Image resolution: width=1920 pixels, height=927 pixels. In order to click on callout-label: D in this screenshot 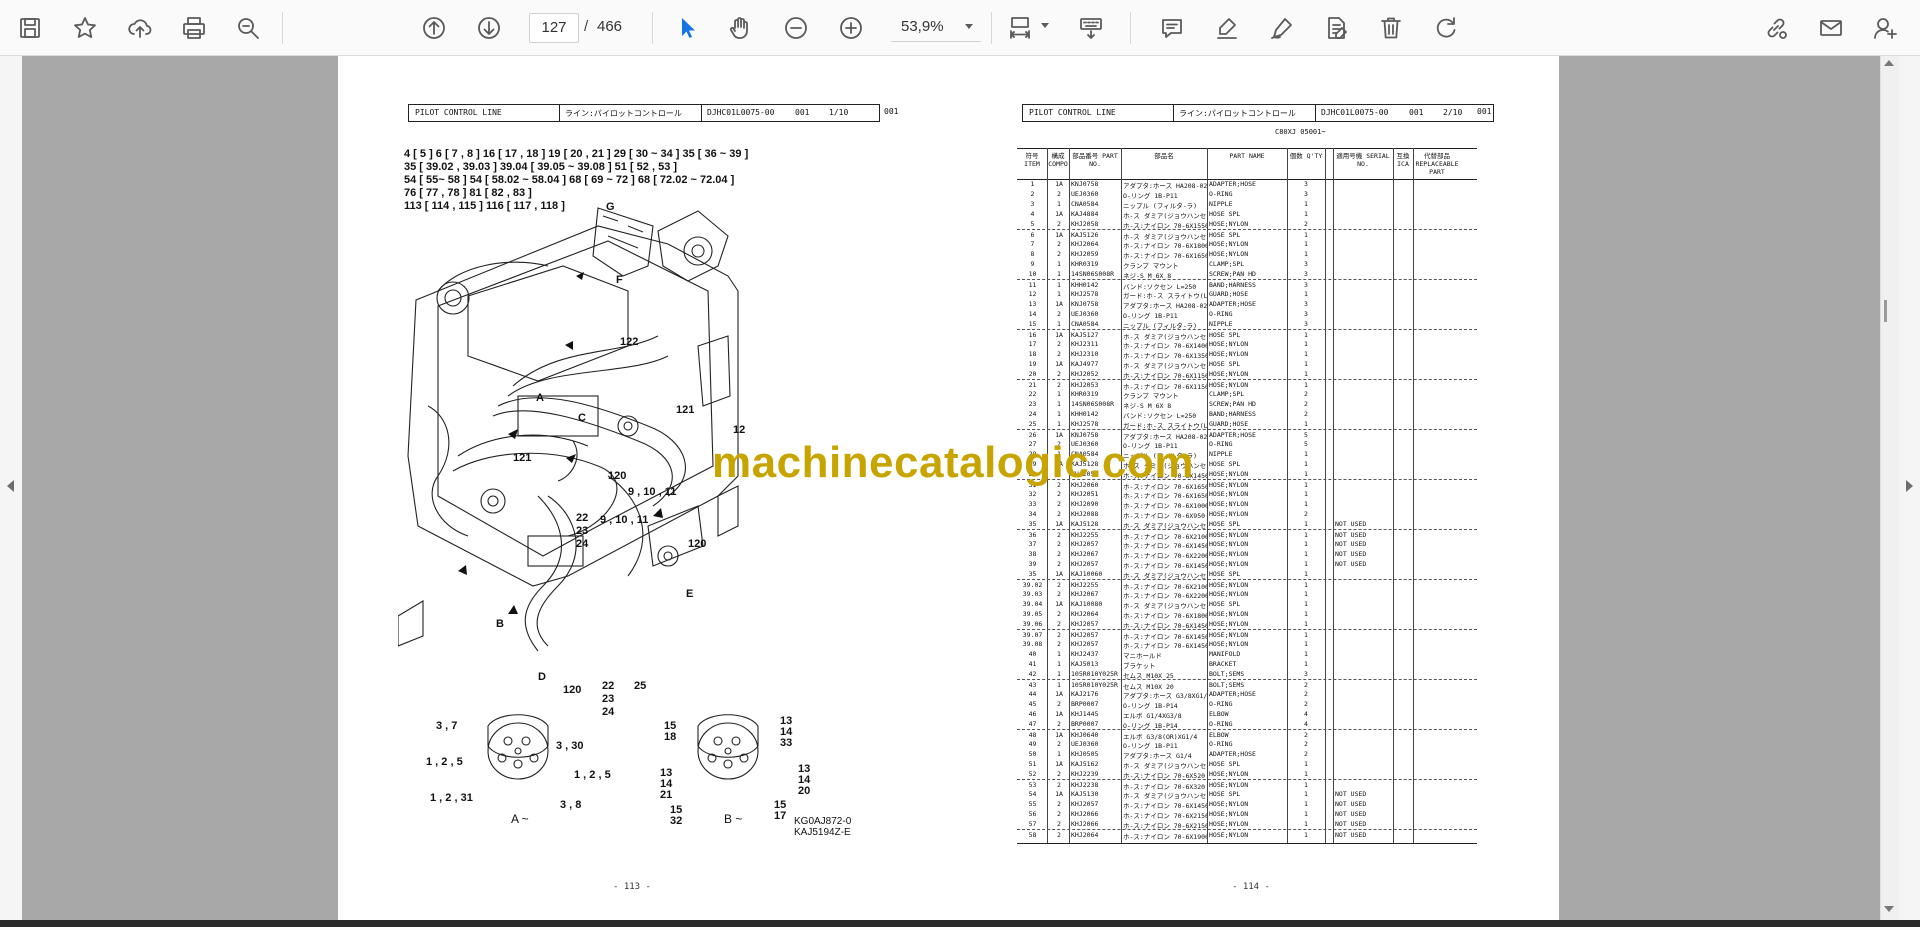, I will do `click(542, 677)`.